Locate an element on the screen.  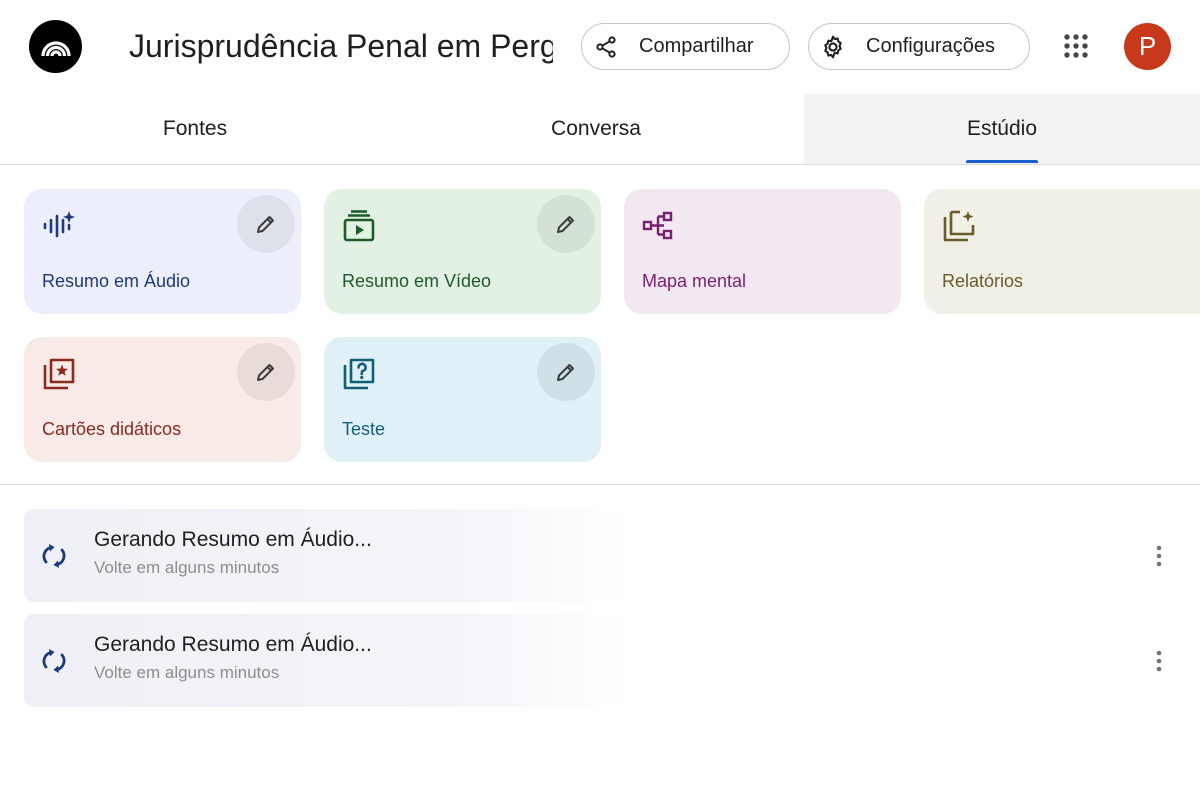
flashcards-icon is located at coordinates (59, 374).